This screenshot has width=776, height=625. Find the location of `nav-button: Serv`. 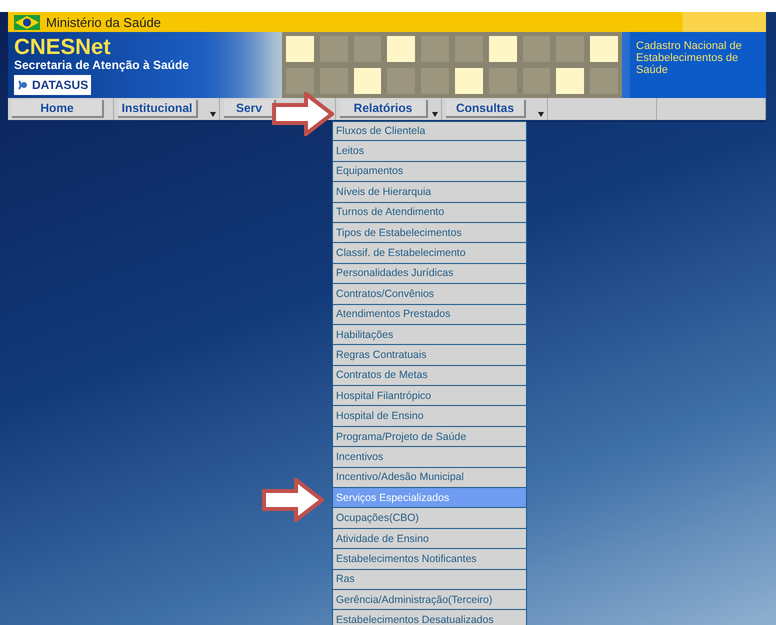

nav-button: Serv is located at coordinates (250, 109).